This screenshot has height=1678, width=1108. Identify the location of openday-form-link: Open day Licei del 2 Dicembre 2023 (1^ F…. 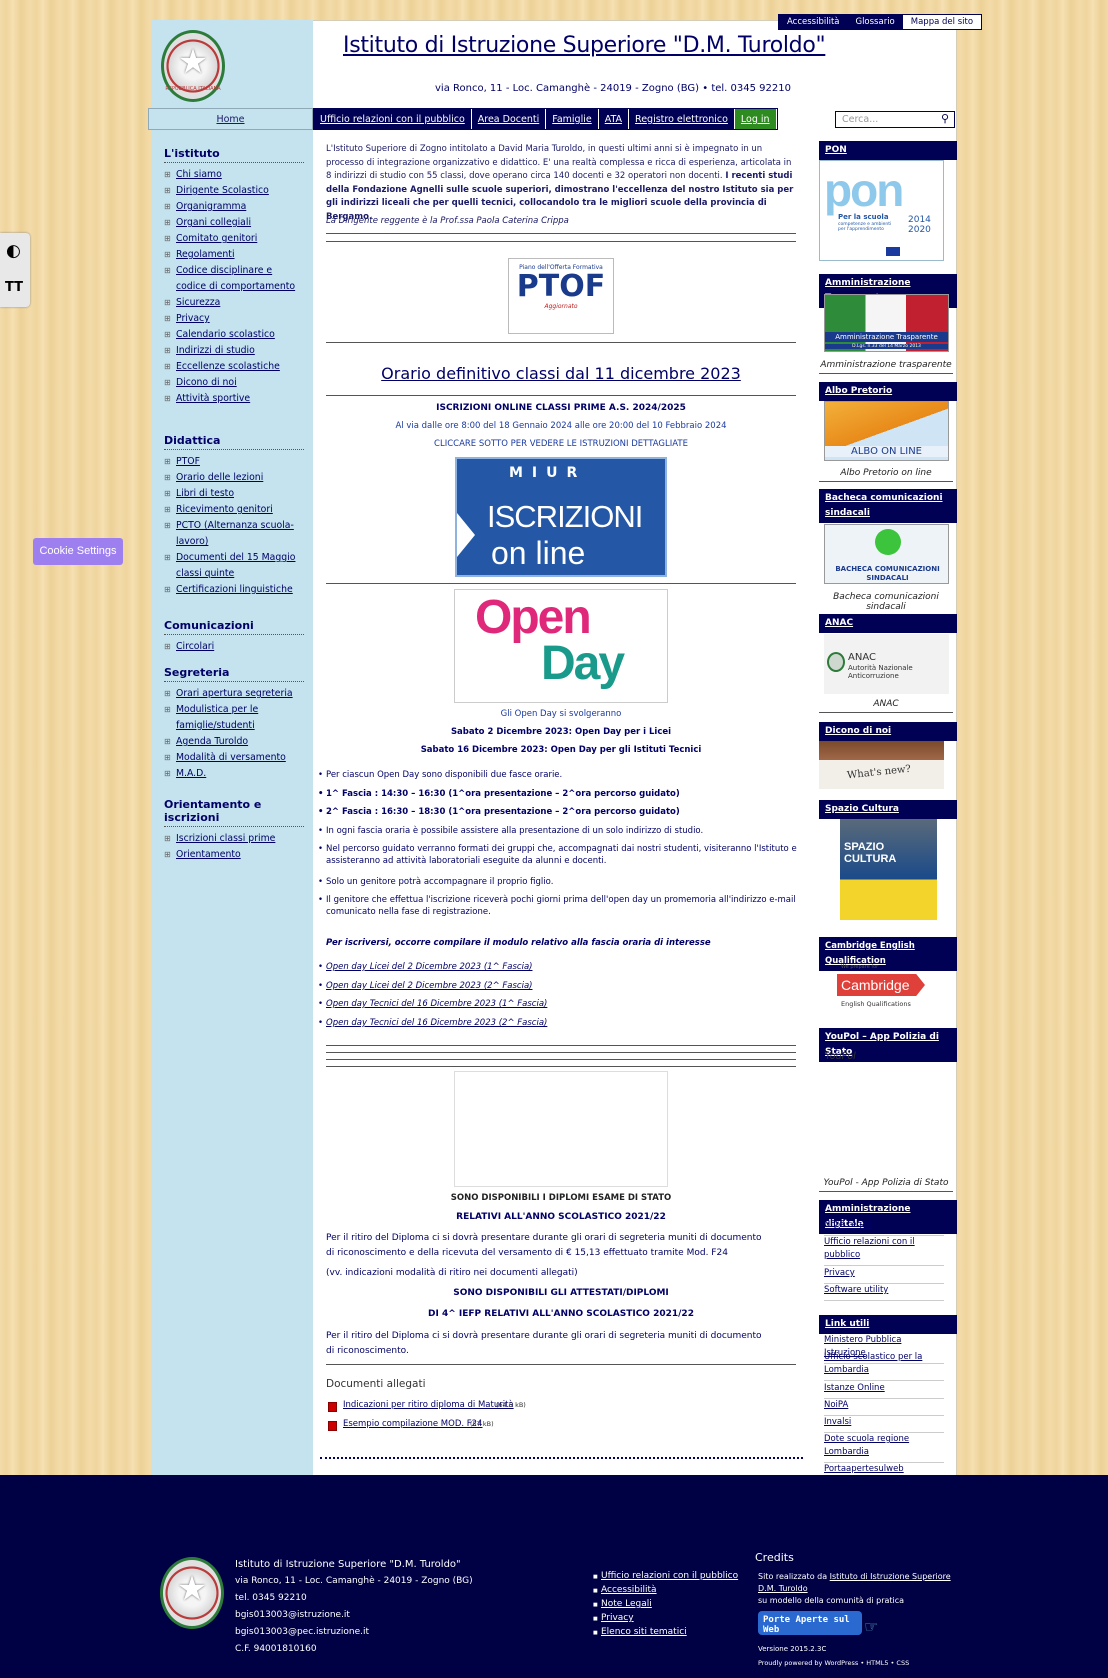
(558, 967).